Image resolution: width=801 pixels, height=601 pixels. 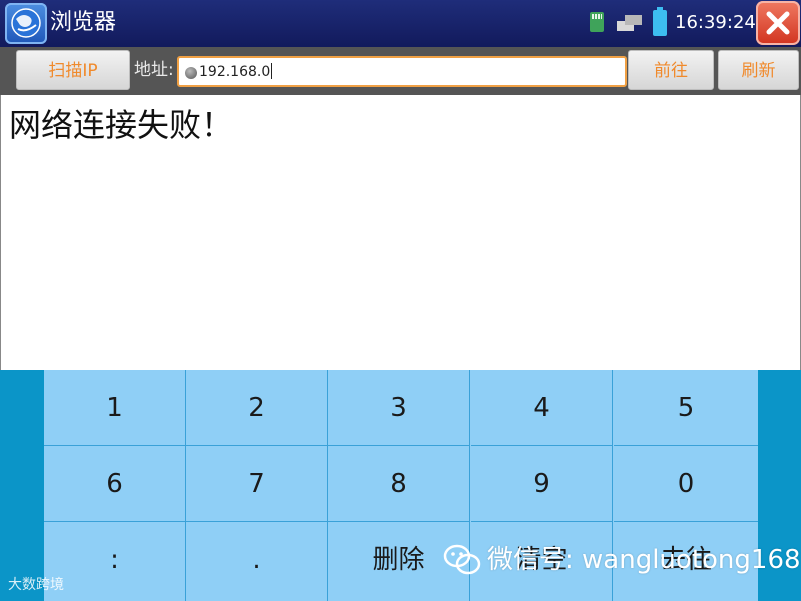 I want to click on close-icon, so click(x=778, y=23).